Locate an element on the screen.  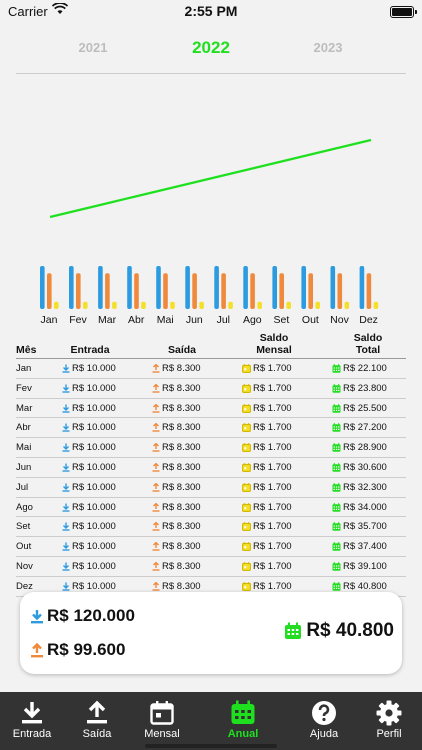
month-label: Nov is located at coordinates (339, 320).